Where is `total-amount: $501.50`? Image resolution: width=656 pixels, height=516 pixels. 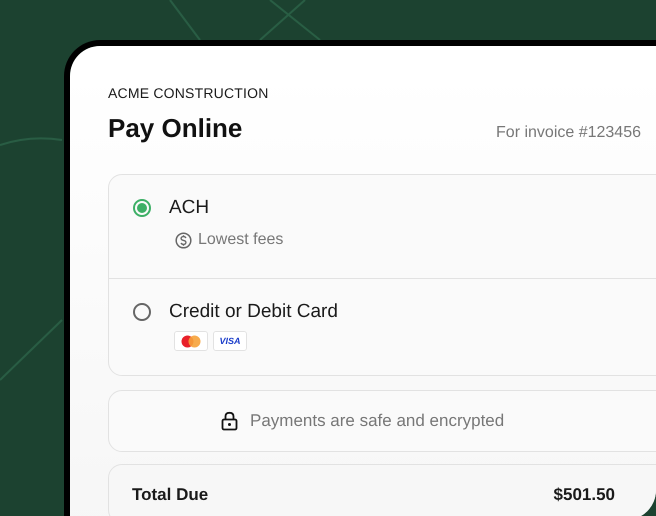
total-amount: $501.50 is located at coordinates (584, 495).